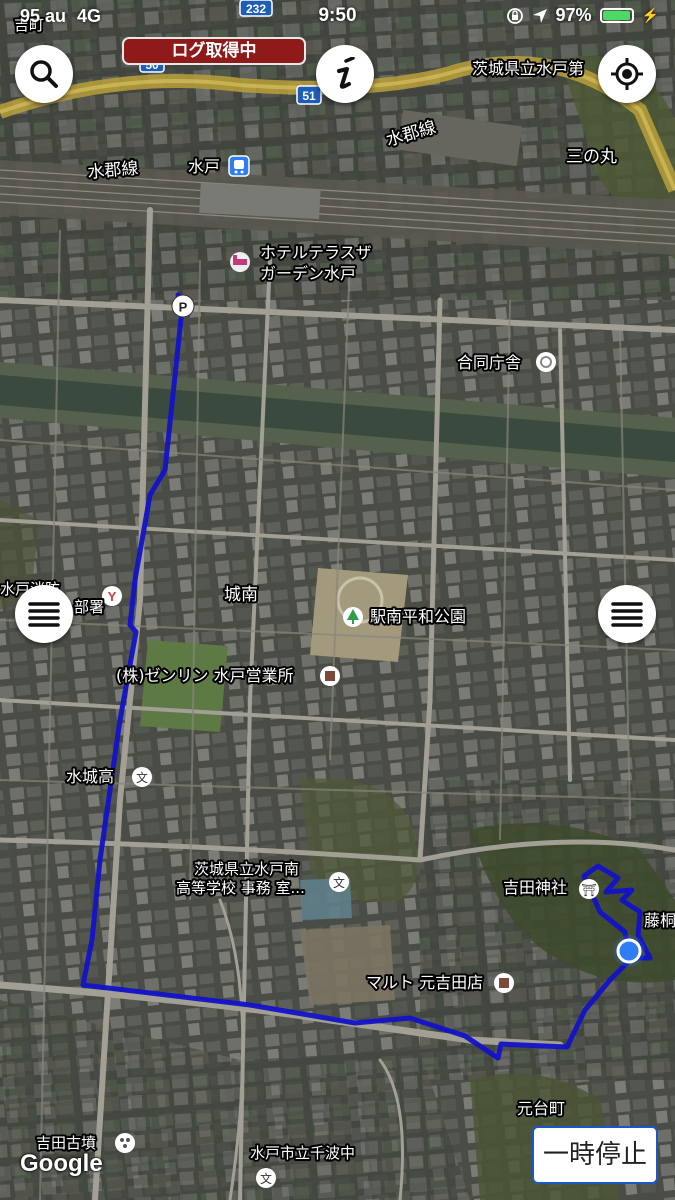  Describe the element at coordinates (240, 262) in the screenshot. I see `hotel-icon` at that location.